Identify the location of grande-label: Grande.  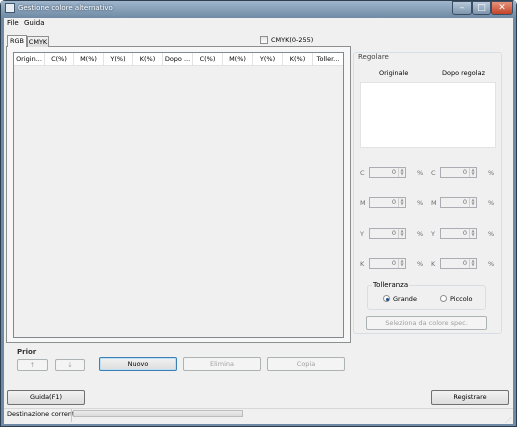
(405, 299).